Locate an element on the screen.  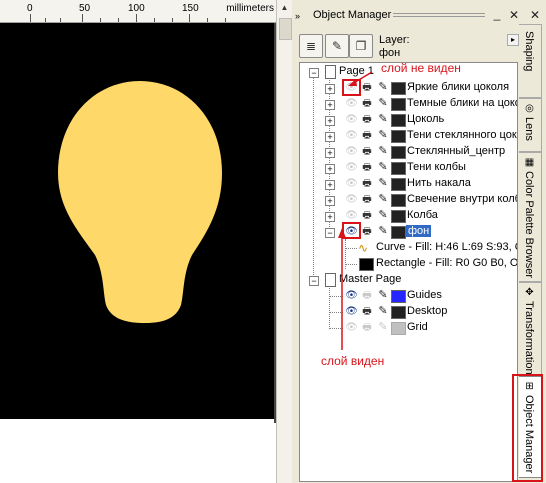
tab-shaping: Shaping is located at coordinates (530, 61).